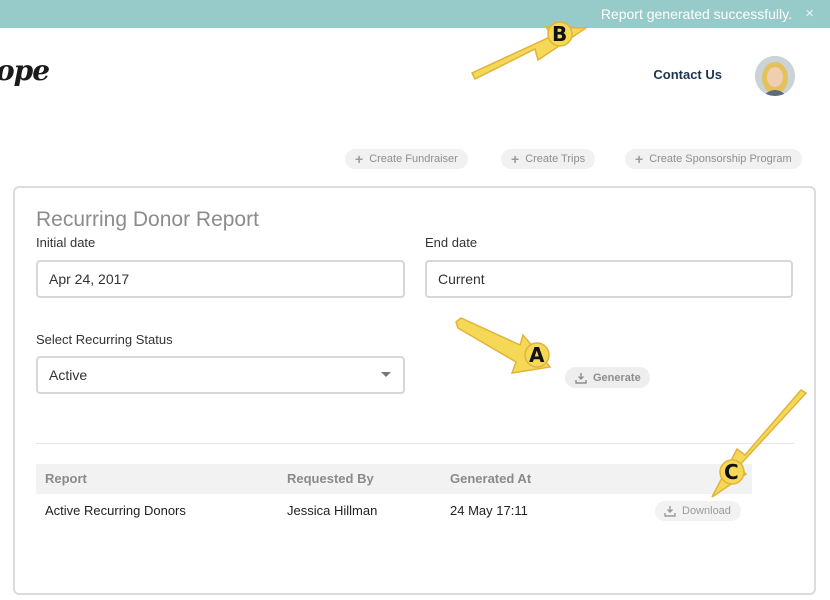 The height and width of the screenshot is (600, 830). I want to click on table-header, so click(394, 479).